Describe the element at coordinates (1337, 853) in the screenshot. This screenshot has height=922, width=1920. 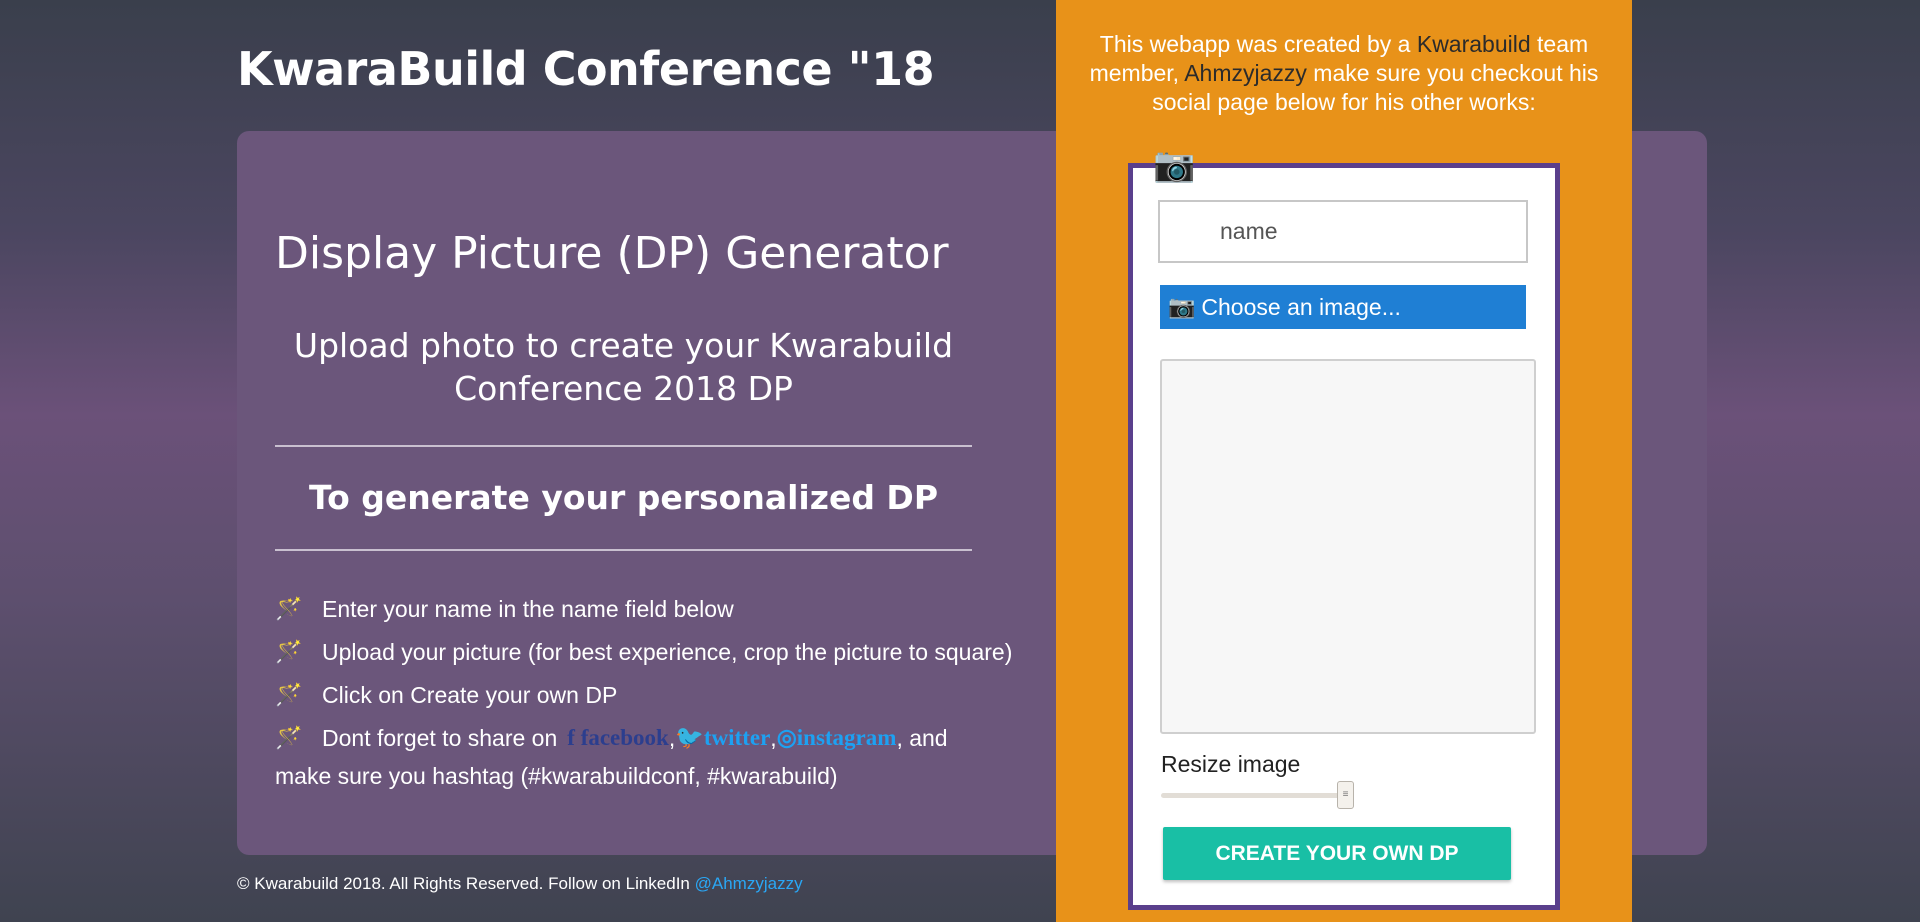
I see `create-dp-button: CREATE YOUR OWN DP` at that location.